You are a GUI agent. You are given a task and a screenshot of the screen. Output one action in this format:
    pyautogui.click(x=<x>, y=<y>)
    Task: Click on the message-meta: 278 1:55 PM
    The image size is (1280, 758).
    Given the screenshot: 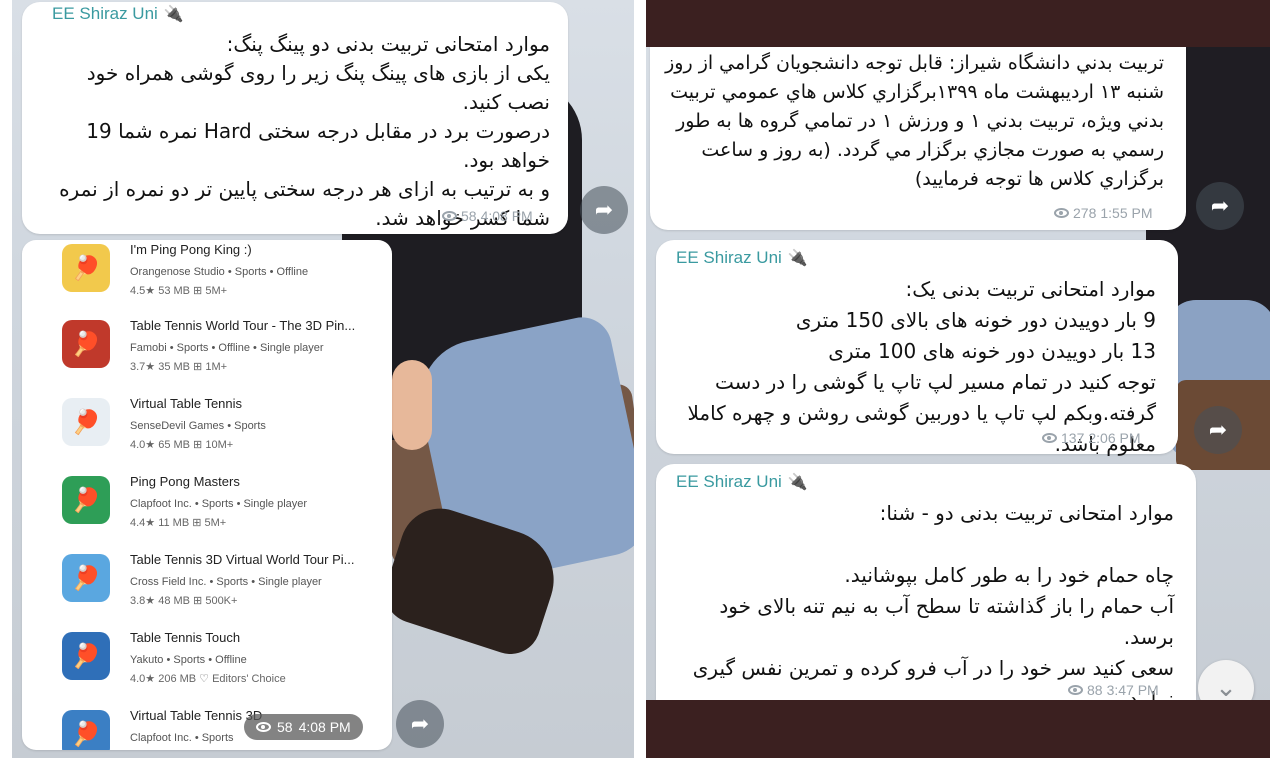 What is the action you would take?
    pyautogui.click(x=1103, y=213)
    